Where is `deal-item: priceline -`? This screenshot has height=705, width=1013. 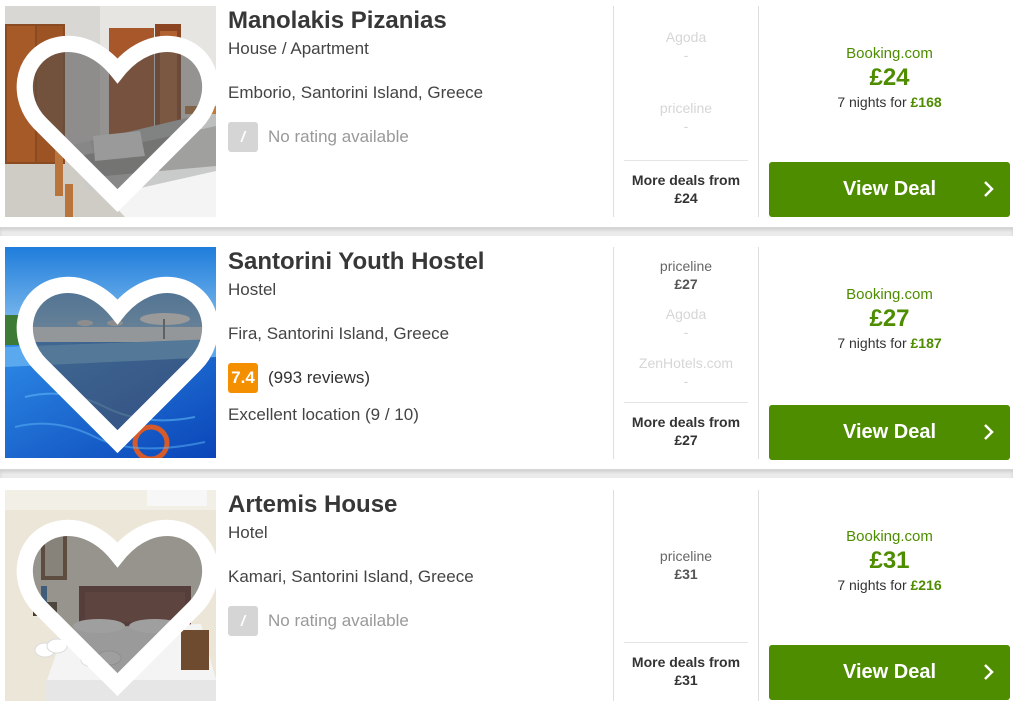 deal-item: priceline - is located at coordinates (686, 117).